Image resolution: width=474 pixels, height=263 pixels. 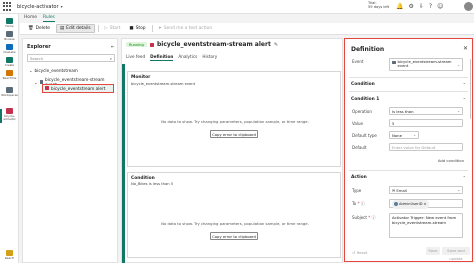 What do you see at coordinates (152, 184) in the screenshot?
I see `condition-subtitle: No_Bikes is less than 5` at bounding box center [152, 184].